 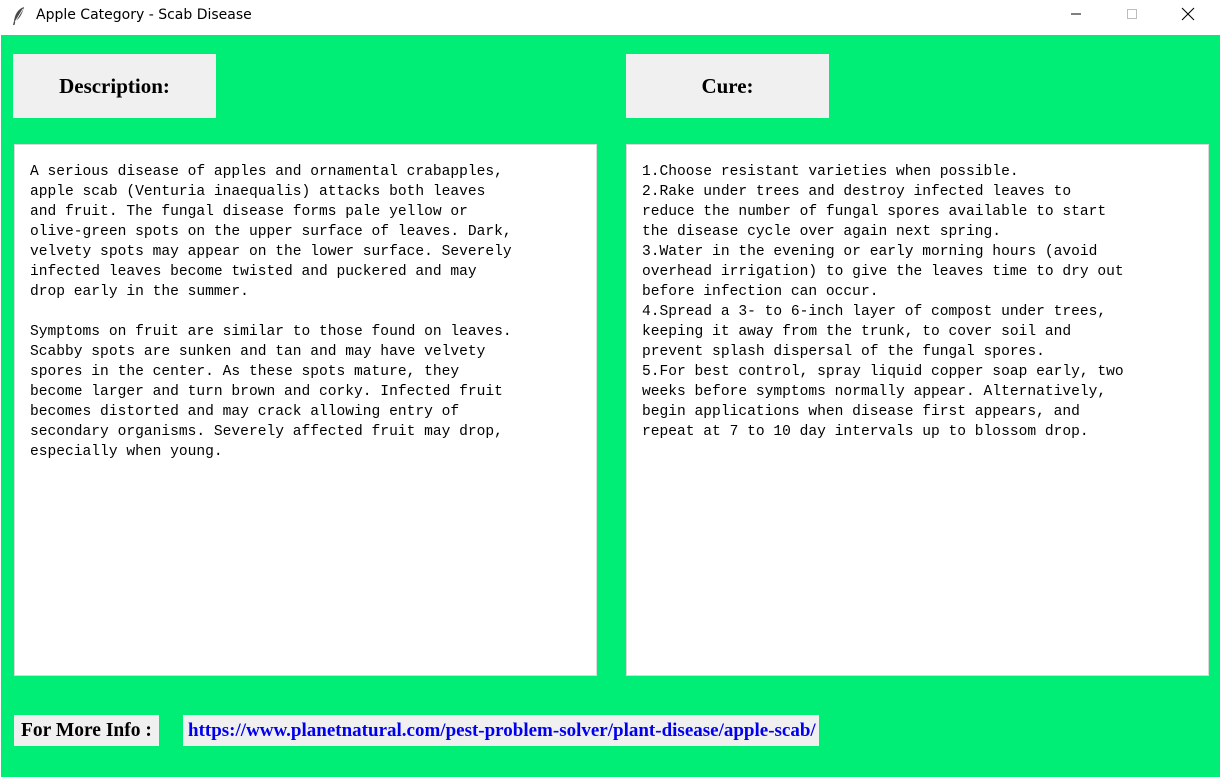 What do you see at coordinates (144, 15) in the screenshot?
I see `window-title: Apple Category - Scab Disease` at bounding box center [144, 15].